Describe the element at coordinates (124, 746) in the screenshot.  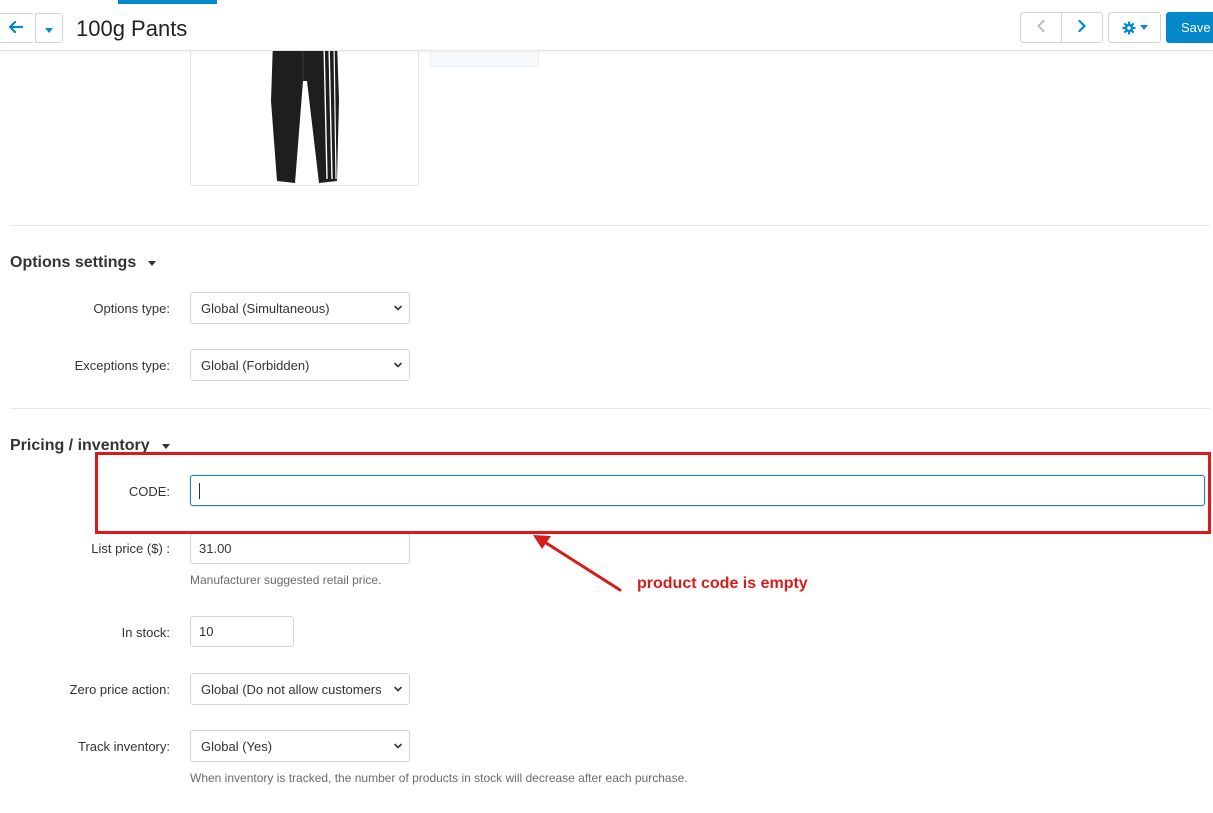
I see `track-inventory-label: Track inventory:` at that location.